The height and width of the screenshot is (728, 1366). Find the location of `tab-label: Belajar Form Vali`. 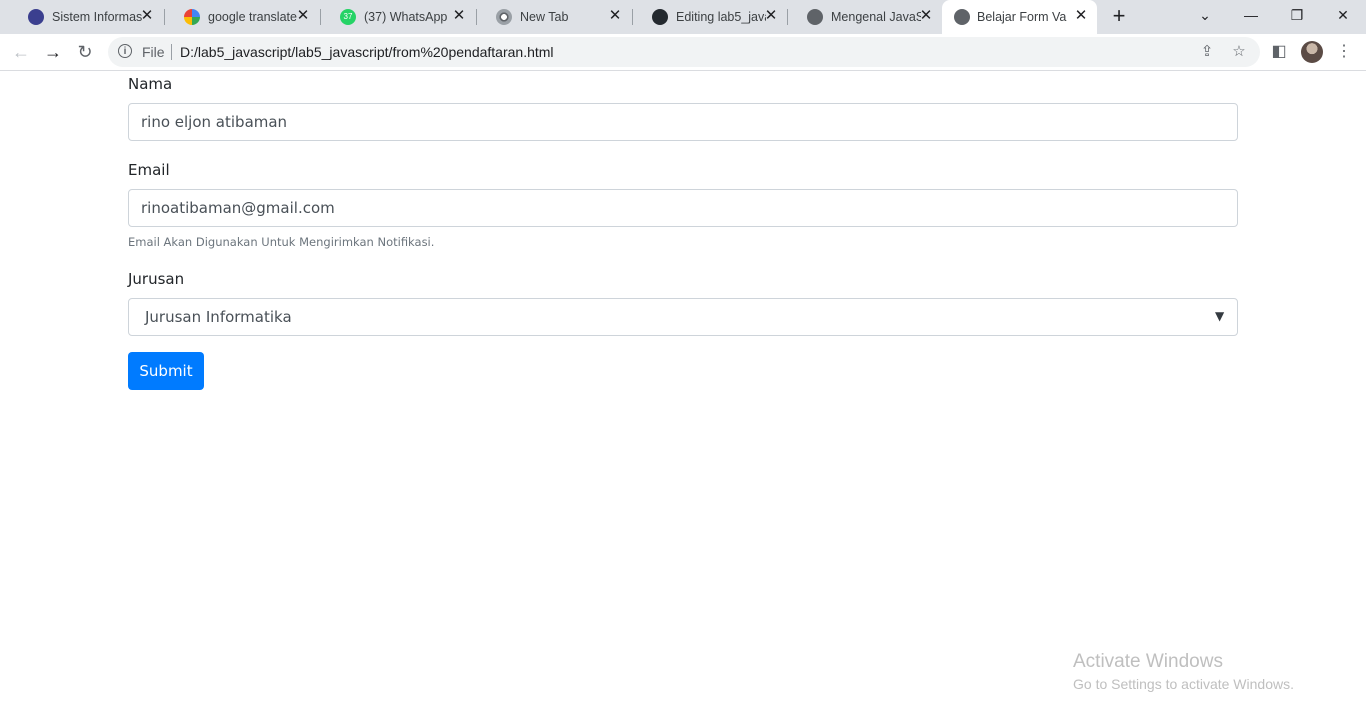

tab-label: Belajar Form Vali is located at coordinates (1022, 17).